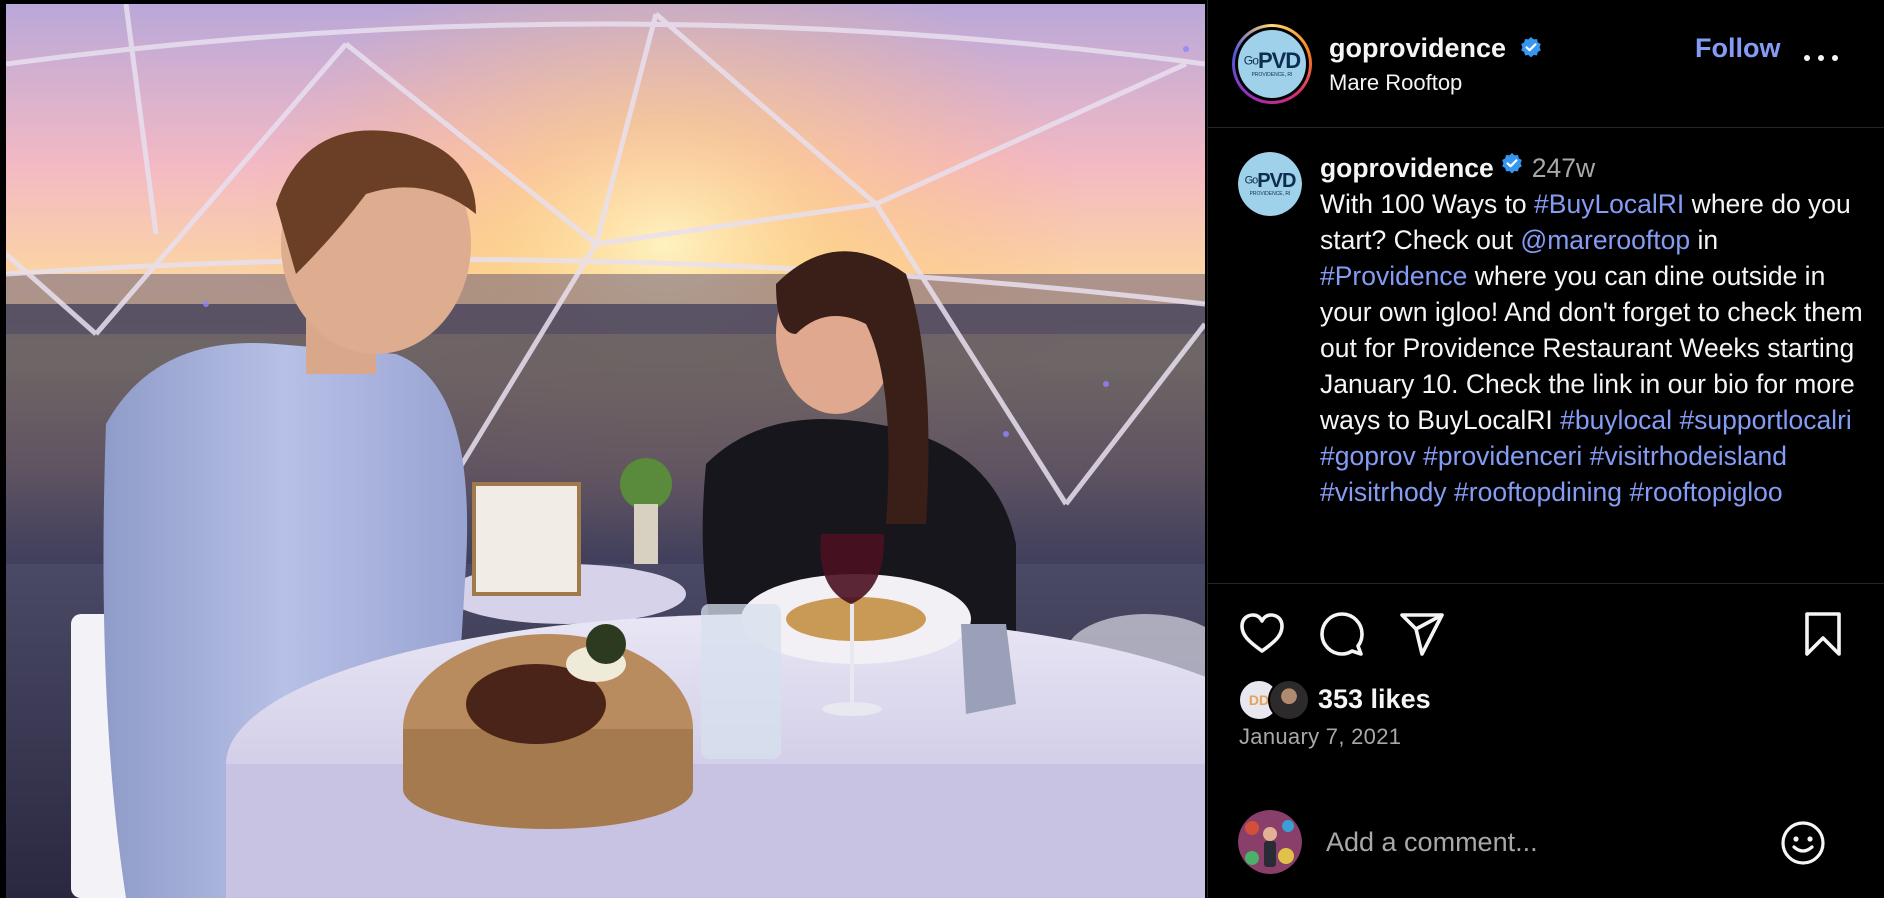 Image resolution: width=1884 pixels, height=898 pixels. Describe the element at coordinates (1605, 240) in the screenshot. I see `mention-link: @marerooftop` at that location.